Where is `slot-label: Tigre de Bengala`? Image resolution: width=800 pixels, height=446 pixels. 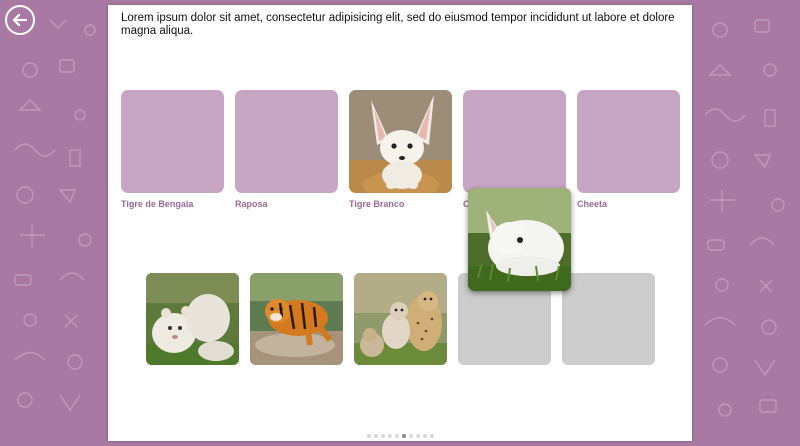 slot-label: Tigre de Bengala is located at coordinates (157, 204).